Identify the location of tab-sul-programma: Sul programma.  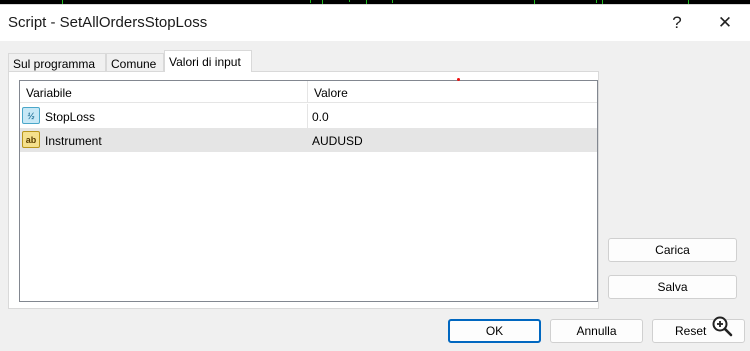
(57, 62).